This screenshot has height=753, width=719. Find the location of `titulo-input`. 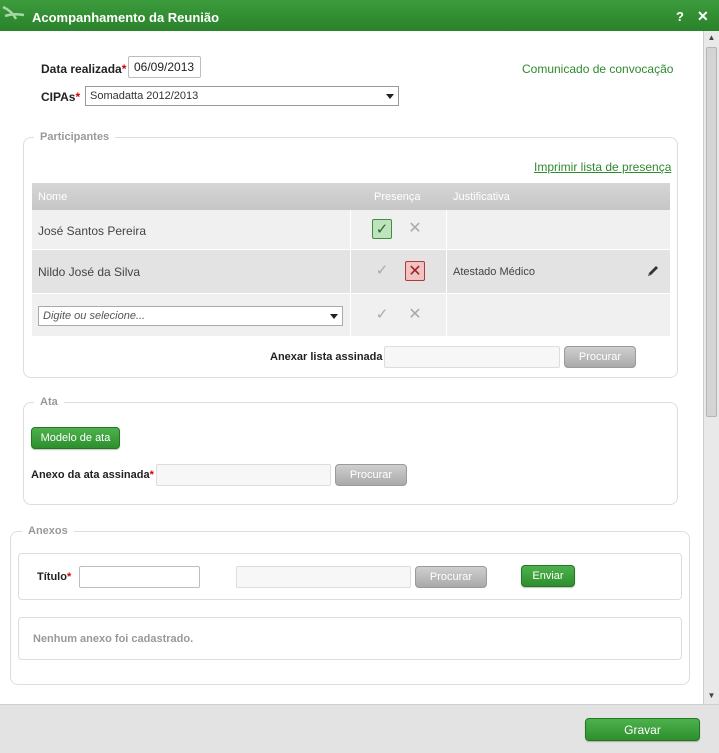

titulo-input is located at coordinates (139, 577).